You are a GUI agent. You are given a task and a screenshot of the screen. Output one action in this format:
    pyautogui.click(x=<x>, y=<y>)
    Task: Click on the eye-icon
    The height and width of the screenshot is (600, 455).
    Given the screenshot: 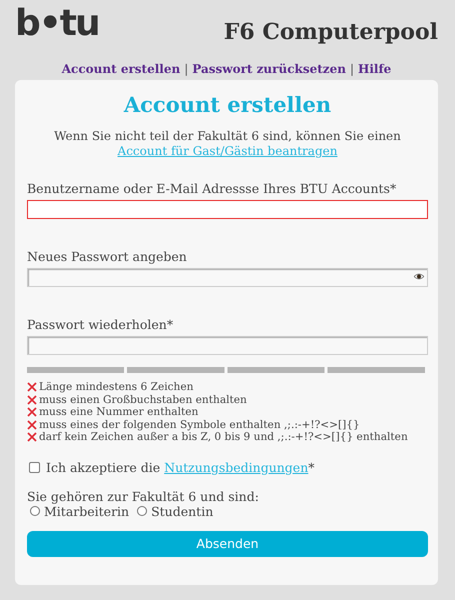 What is the action you would take?
    pyautogui.click(x=419, y=276)
    